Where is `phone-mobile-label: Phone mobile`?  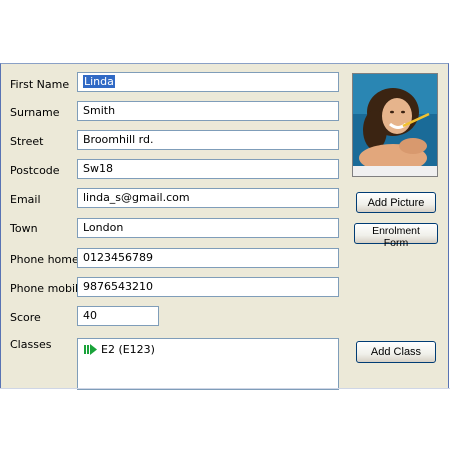 phone-mobile-label: Phone mobile is located at coordinates (47, 288).